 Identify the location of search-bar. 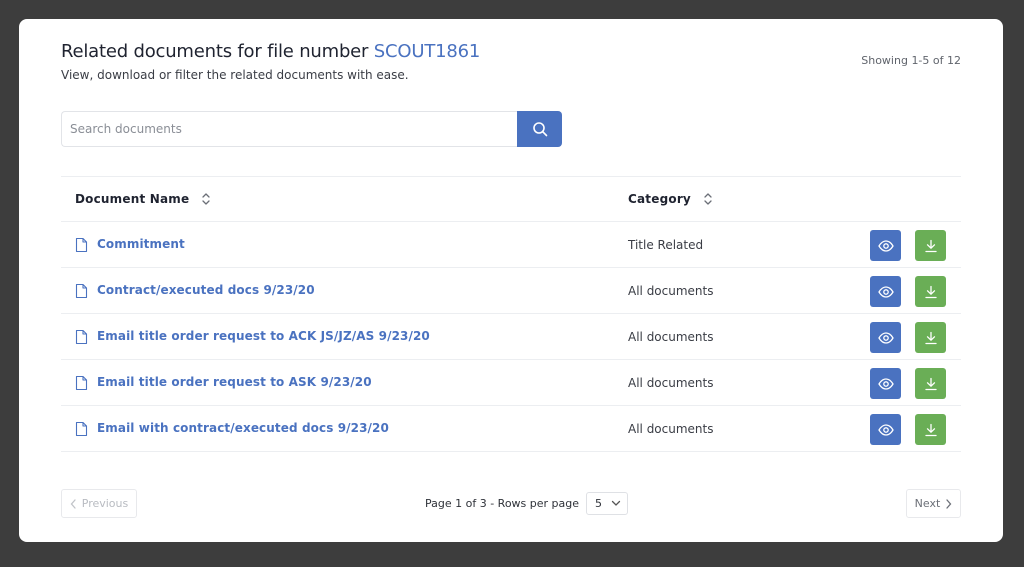
(311, 129).